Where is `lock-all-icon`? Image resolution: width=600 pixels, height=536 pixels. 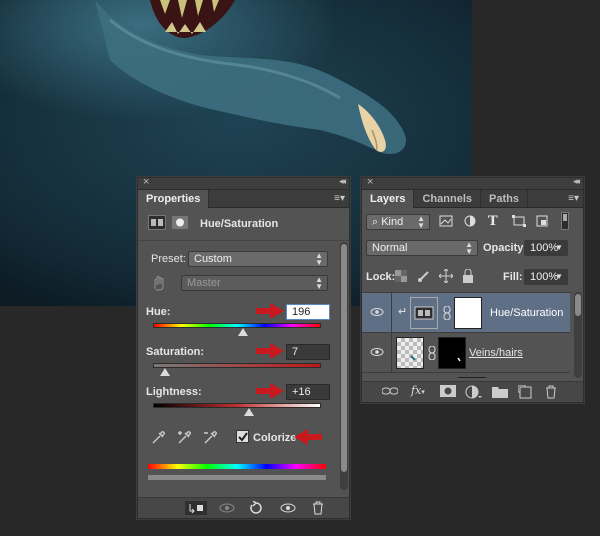
lock-all-icon is located at coordinates (468, 276).